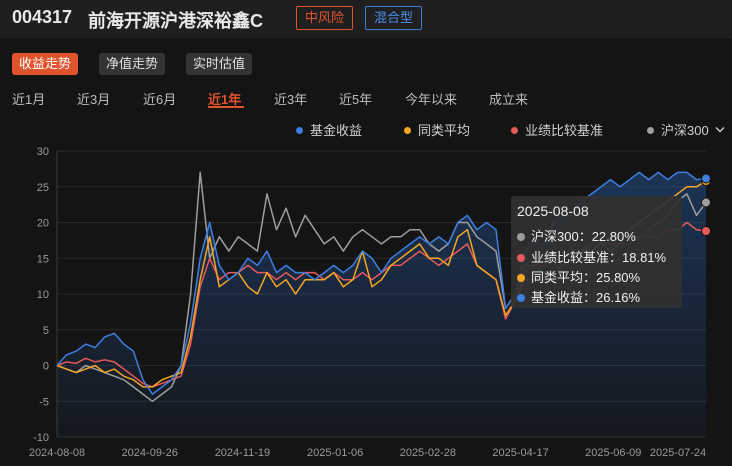 Image resolution: width=732 pixels, height=466 pixels. Describe the element at coordinates (521, 278) in the screenshot. I see `tooltip-peer-dot` at that location.